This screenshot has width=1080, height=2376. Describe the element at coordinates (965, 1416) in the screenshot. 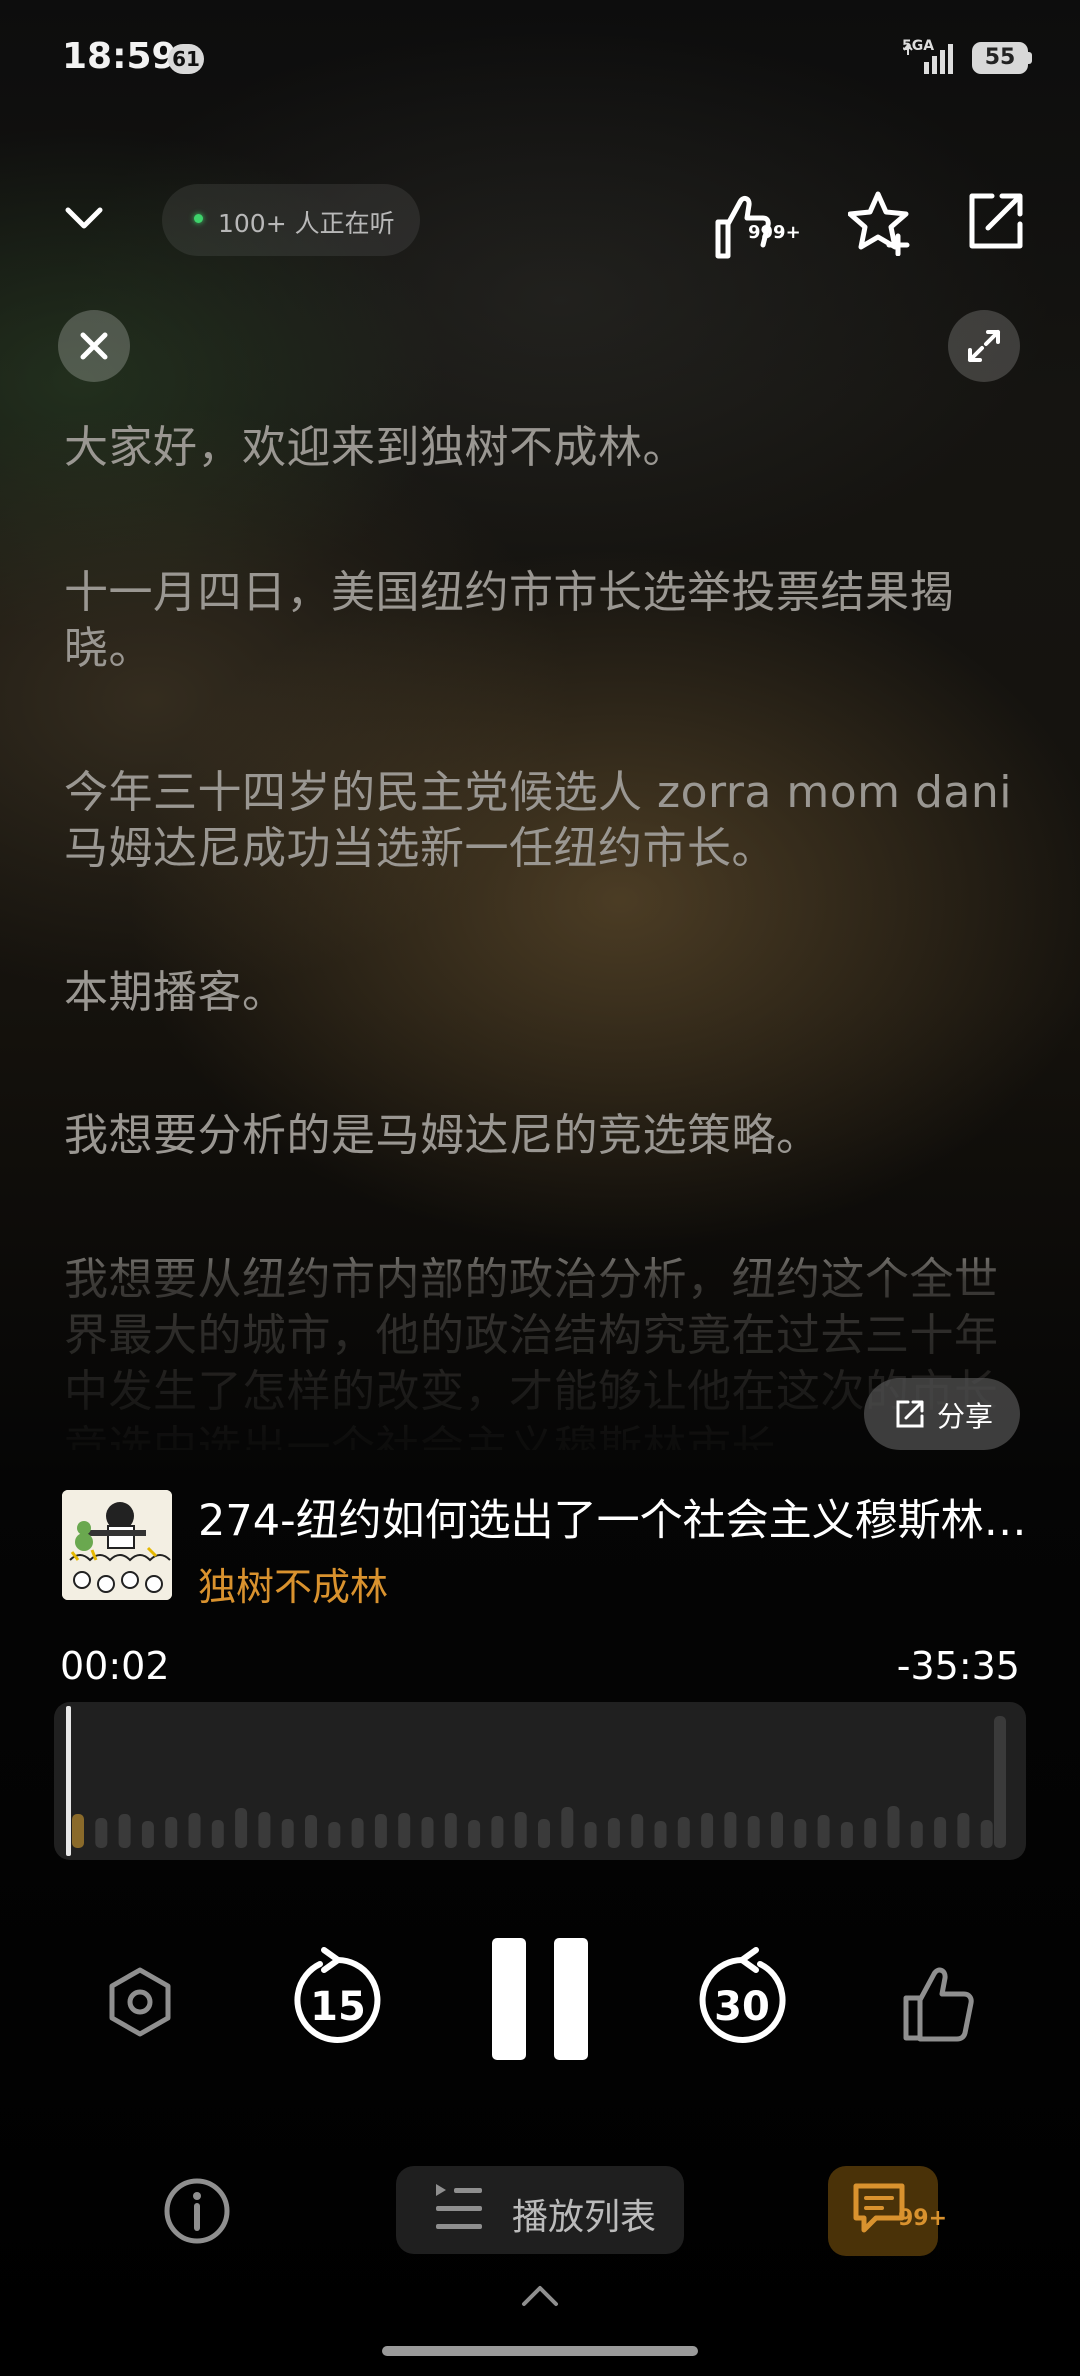

I see `share-label: 分享` at that location.